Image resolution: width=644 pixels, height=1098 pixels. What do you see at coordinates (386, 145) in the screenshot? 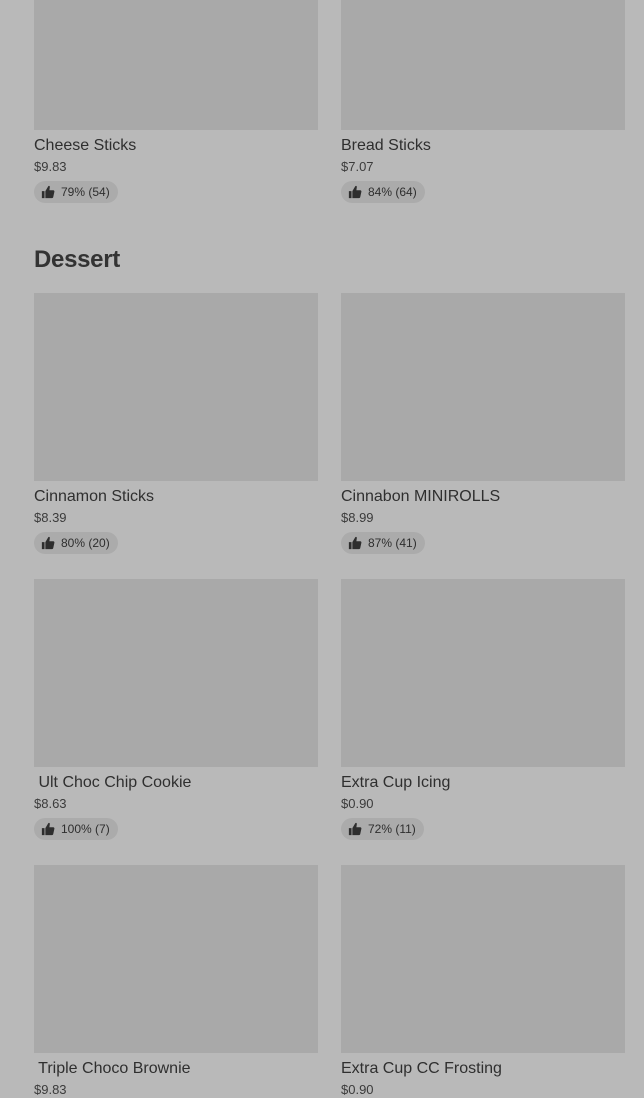
I see `menu-item-name: Bread Sticks` at bounding box center [386, 145].